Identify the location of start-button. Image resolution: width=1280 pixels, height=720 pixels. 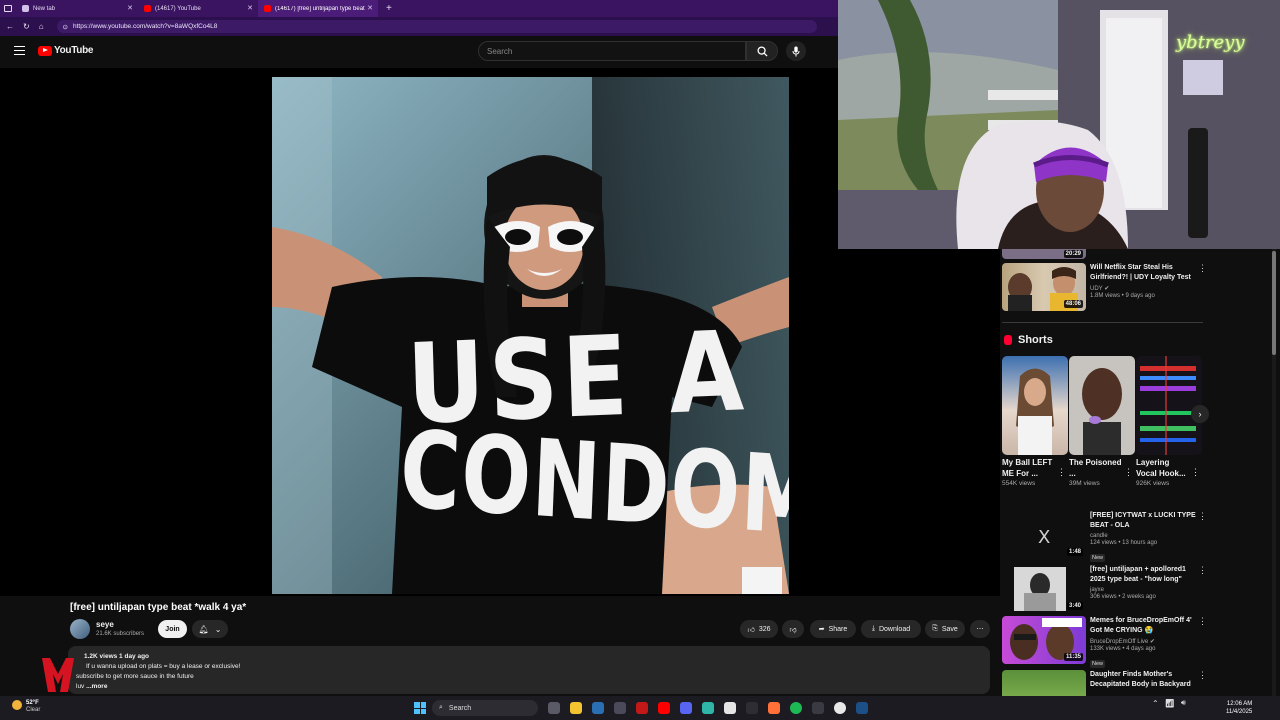
(420, 708).